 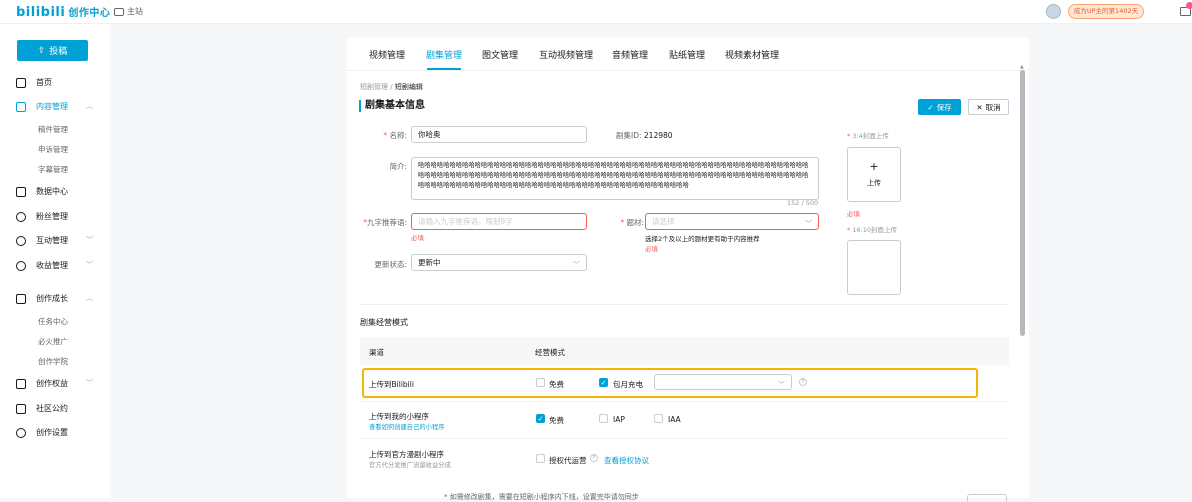 What do you see at coordinates (1106, 11) in the screenshot?
I see `up-days-badge: 成为UP主的第1402天` at bounding box center [1106, 11].